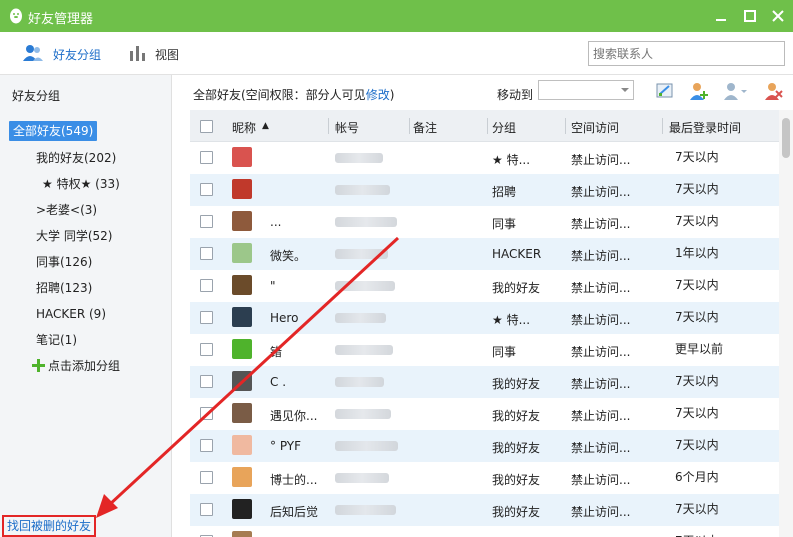 This screenshot has height=537, width=793. What do you see at coordinates (153, 53) in the screenshot?
I see `view-tab: 视图` at bounding box center [153, 53].